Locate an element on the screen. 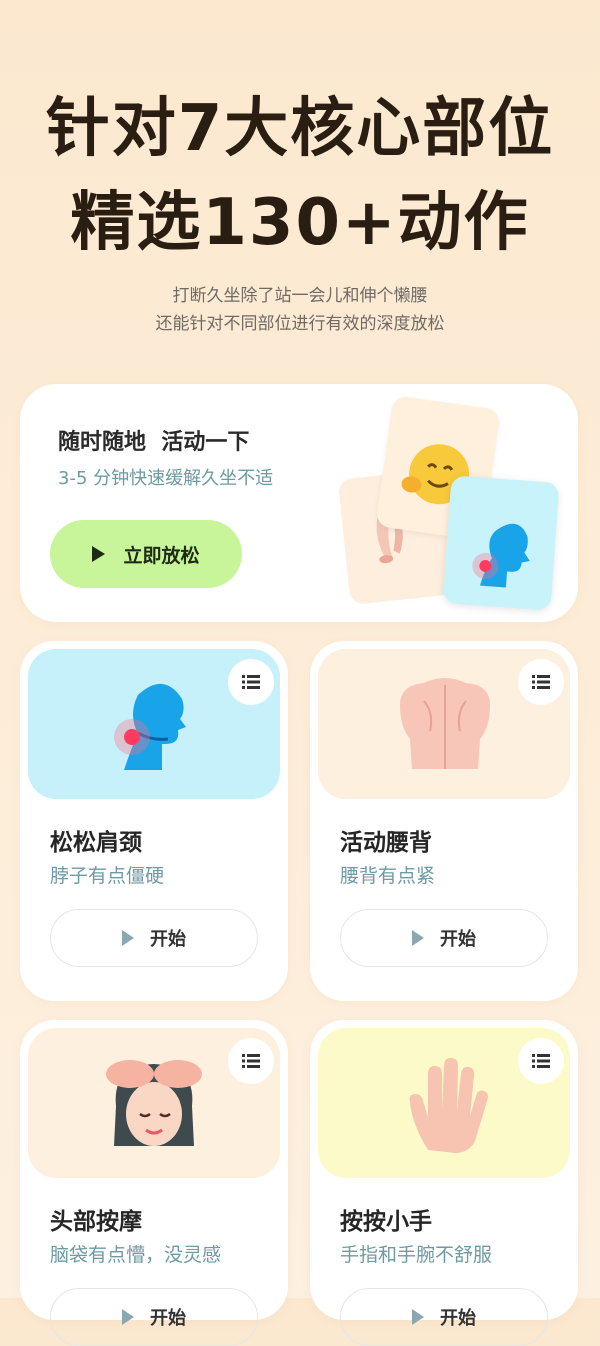 The height and width of the screenshot is (1346, 600). back-icon is located at coordinates (445, 723).